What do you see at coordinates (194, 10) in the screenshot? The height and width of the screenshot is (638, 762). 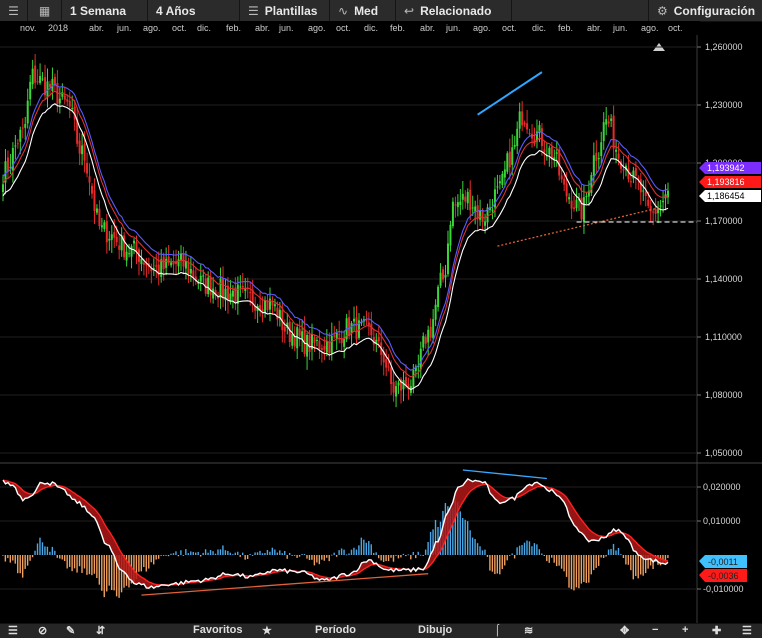 I see `range-selector: 4 Años` at bounding box center [194, 10].